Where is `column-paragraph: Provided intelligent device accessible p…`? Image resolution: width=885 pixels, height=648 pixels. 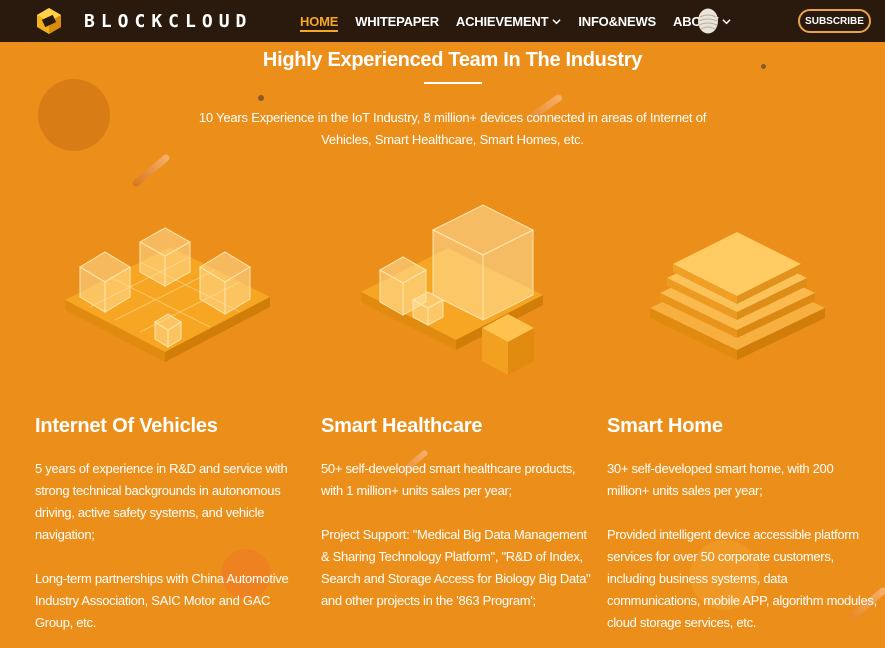
column-paragraph: Provided intelligent device accessible p… is located at coordinates (742, 578).